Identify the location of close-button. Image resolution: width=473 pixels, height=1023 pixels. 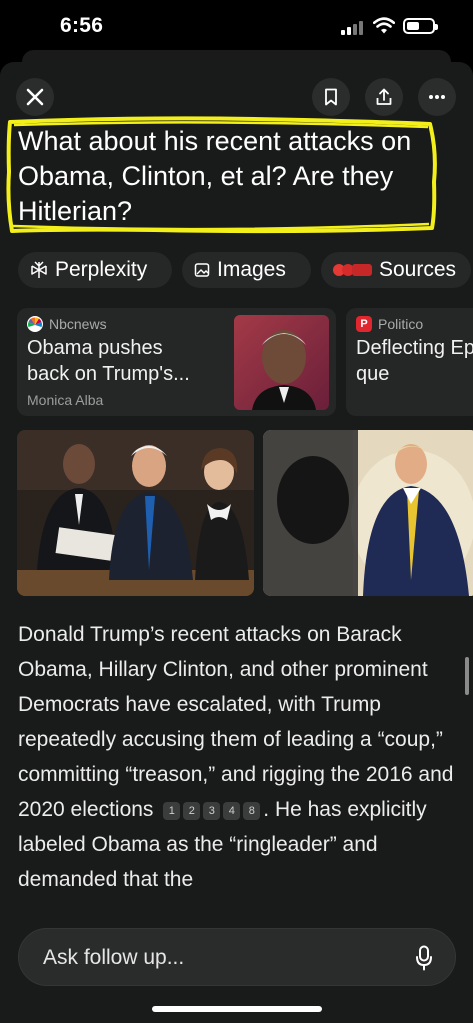
(35, 97).